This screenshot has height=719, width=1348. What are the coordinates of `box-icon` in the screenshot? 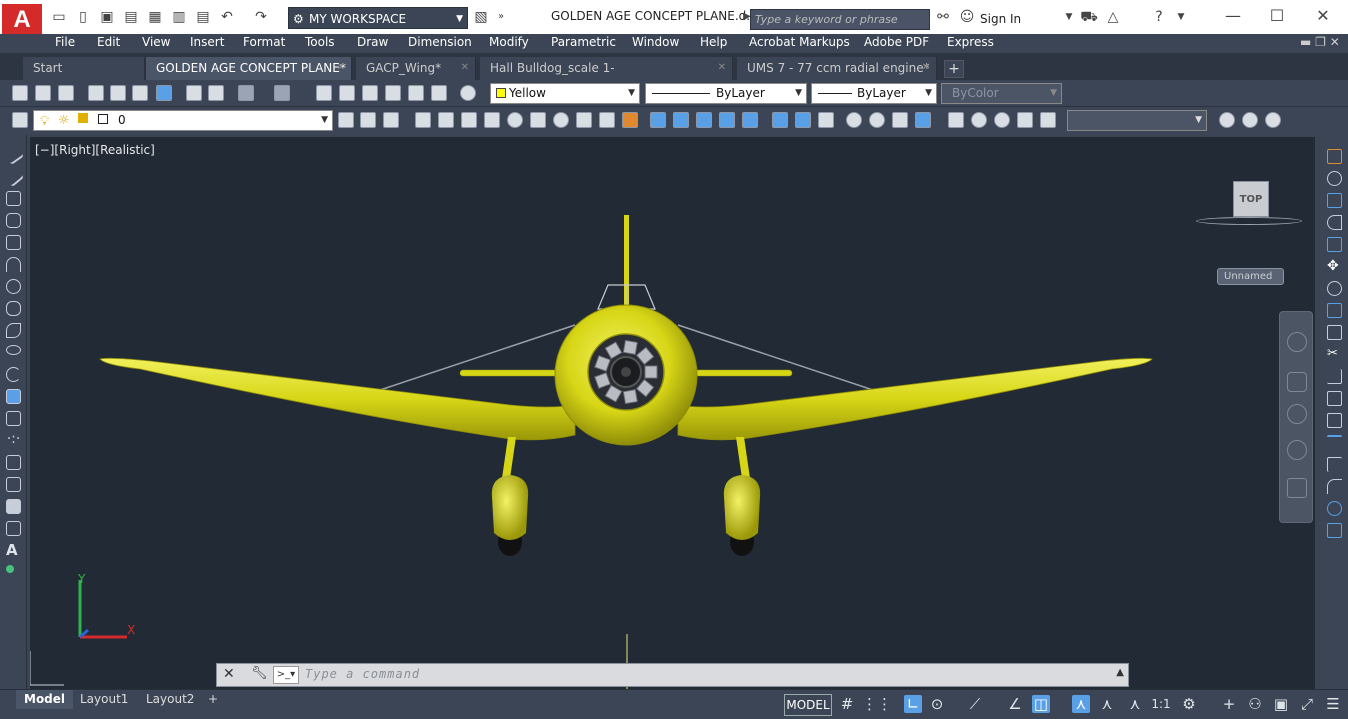 It's located at (446, 120).